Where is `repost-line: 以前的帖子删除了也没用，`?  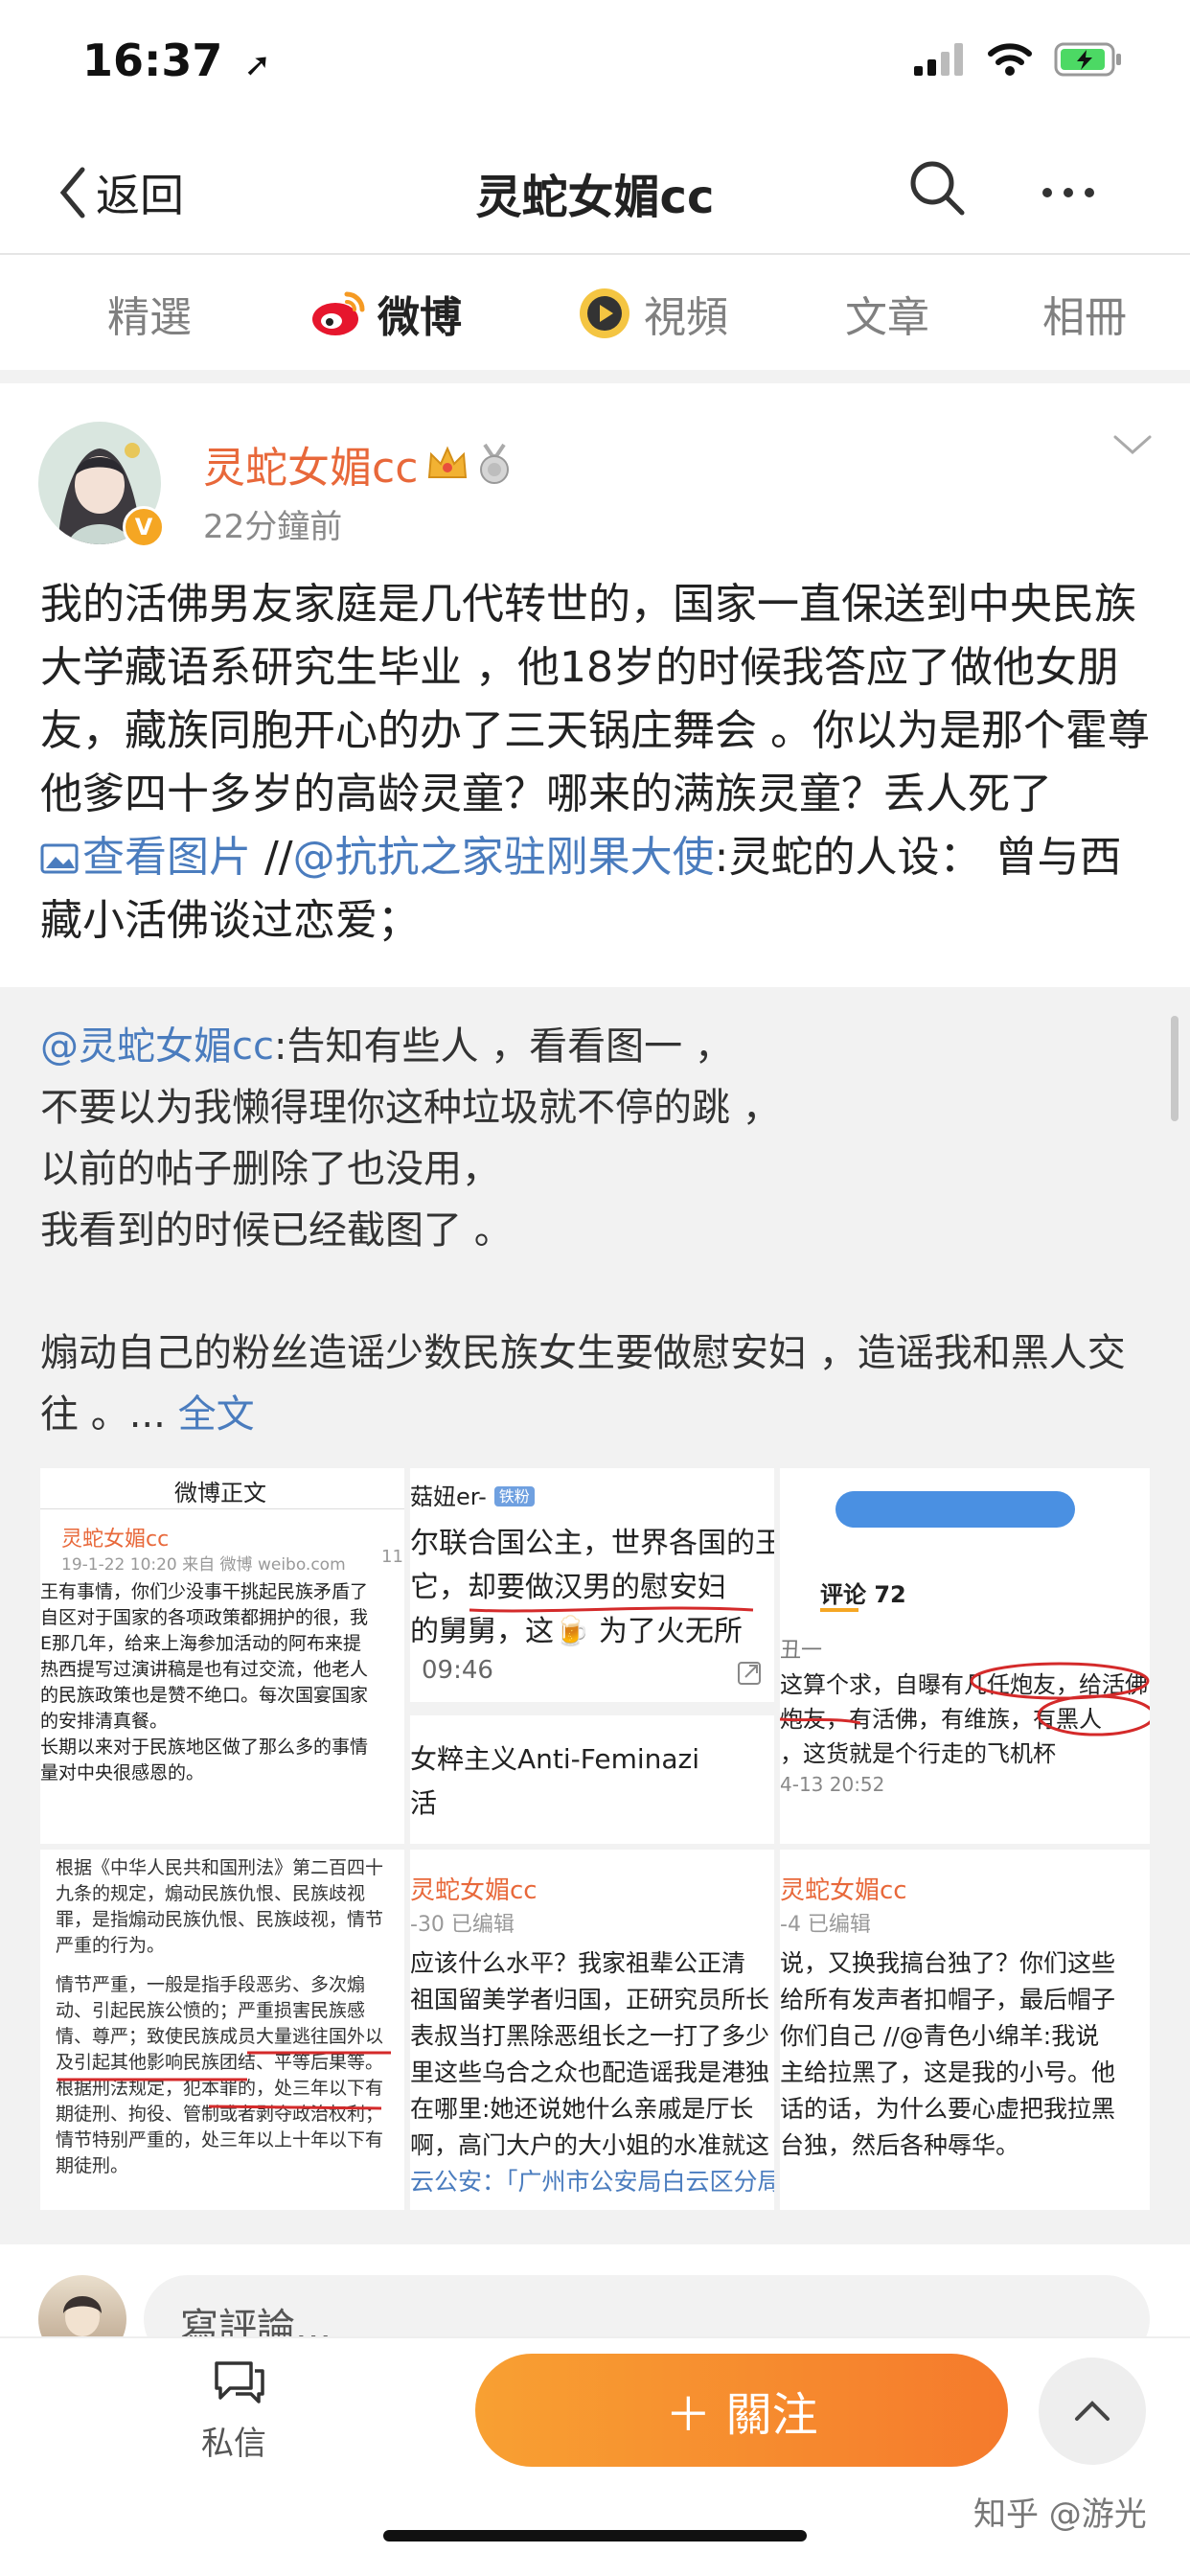
repost-line: 以前的帖子删除了也没用， is located at coordinates (270, 1169).